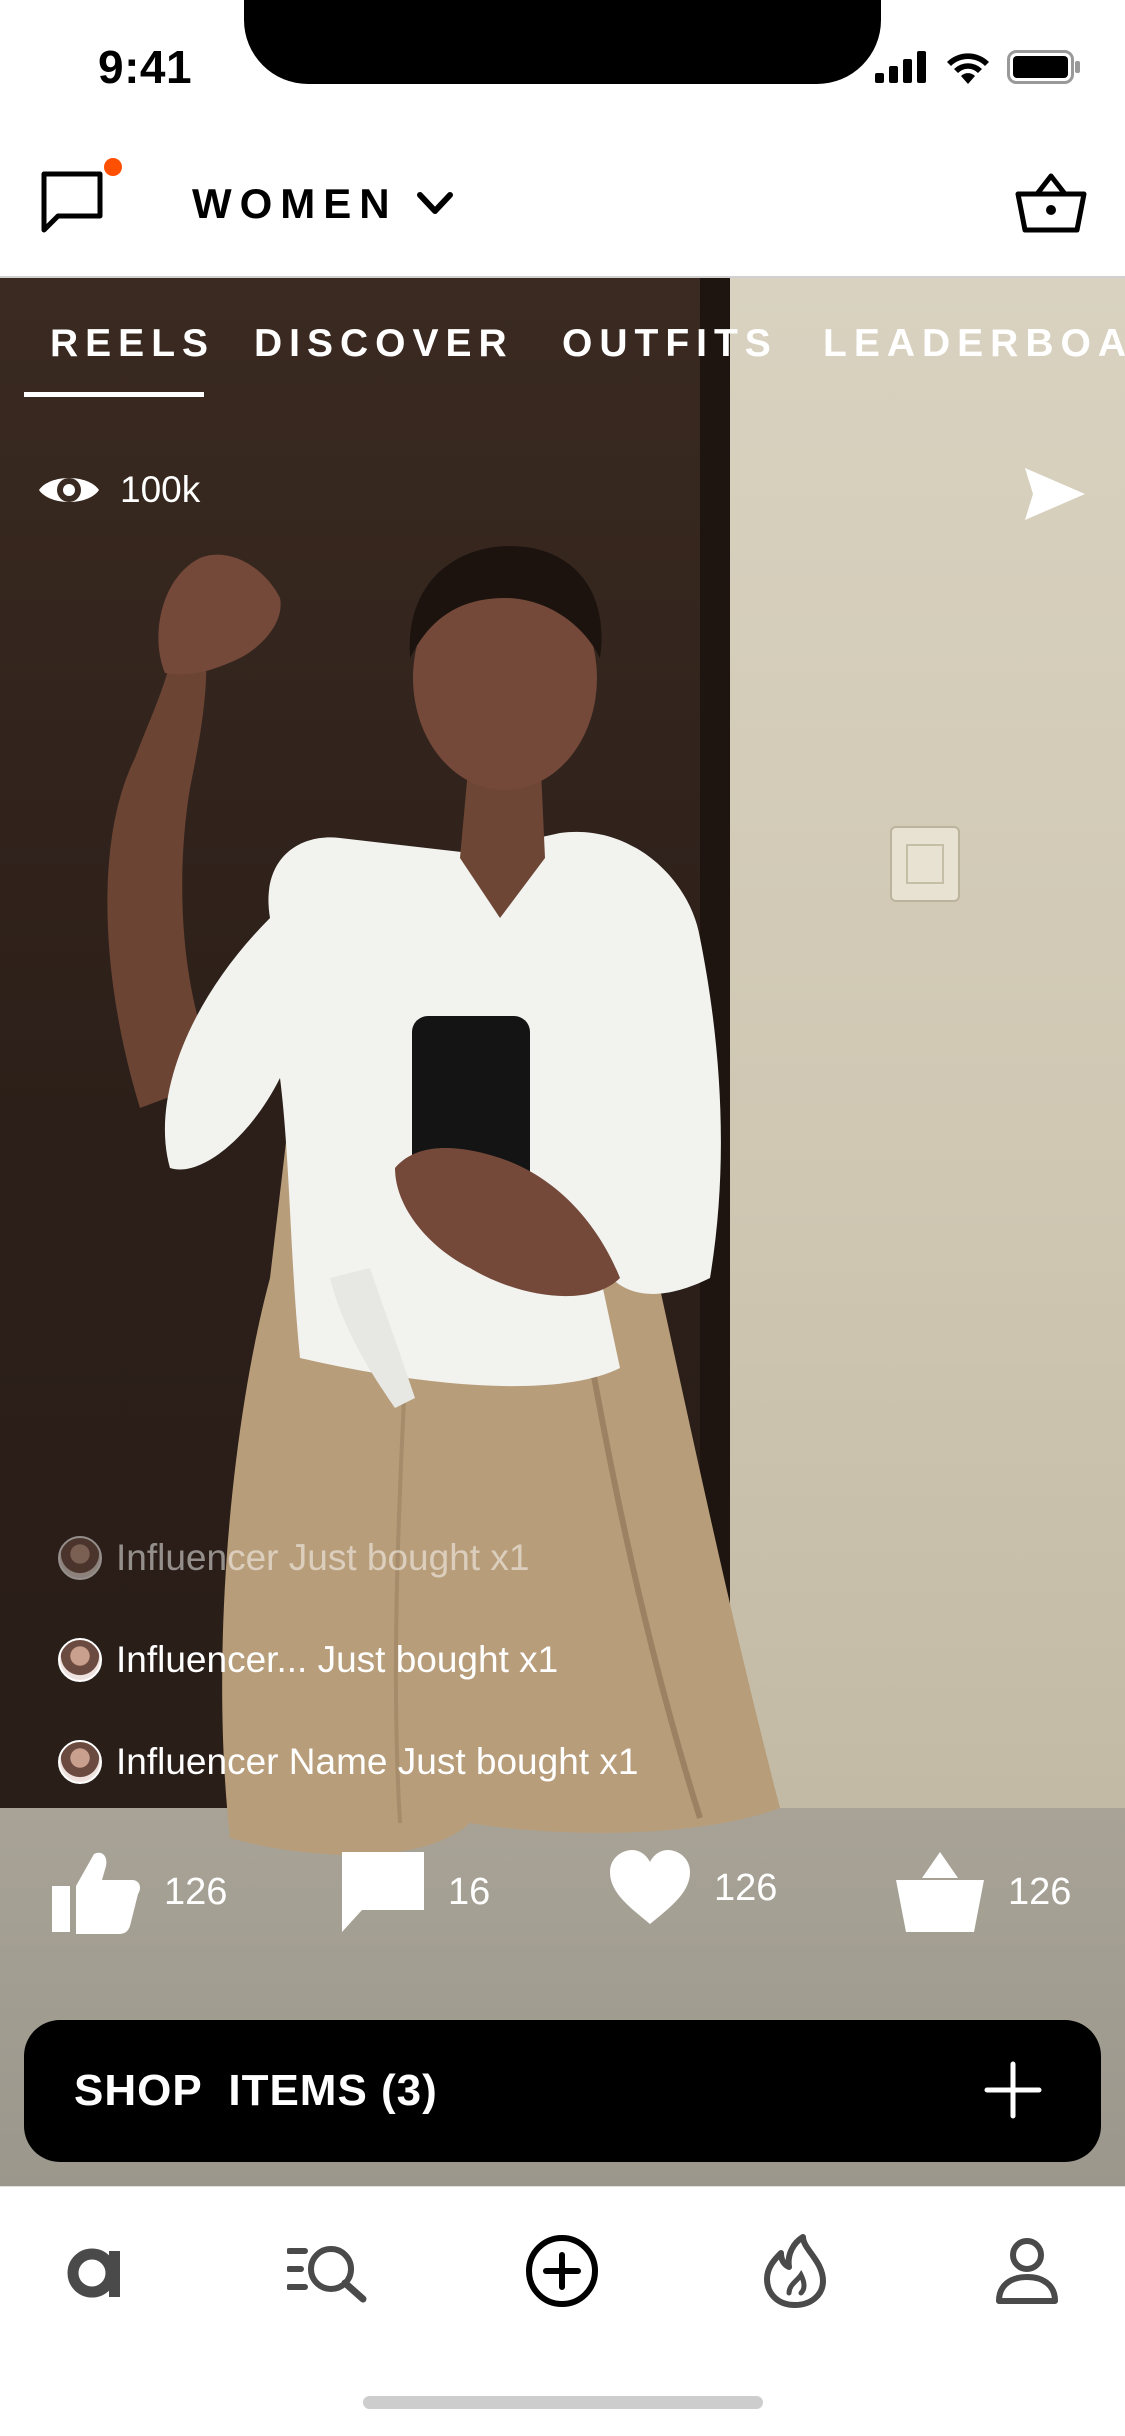 The image size is (1125, 2436). I want to click on nav-profile, so click(1027, 2271).